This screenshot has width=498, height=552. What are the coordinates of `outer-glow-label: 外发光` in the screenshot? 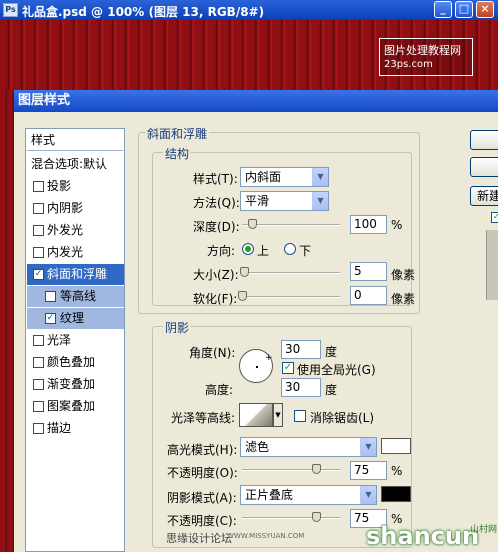 It's located at (65, 230).